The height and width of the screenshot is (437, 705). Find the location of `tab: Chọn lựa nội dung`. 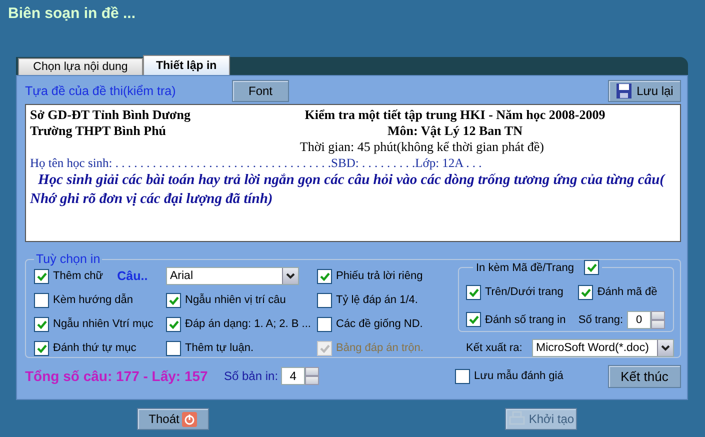

tab: Chọn lựa nội dung is located at coordinates (80, 66).